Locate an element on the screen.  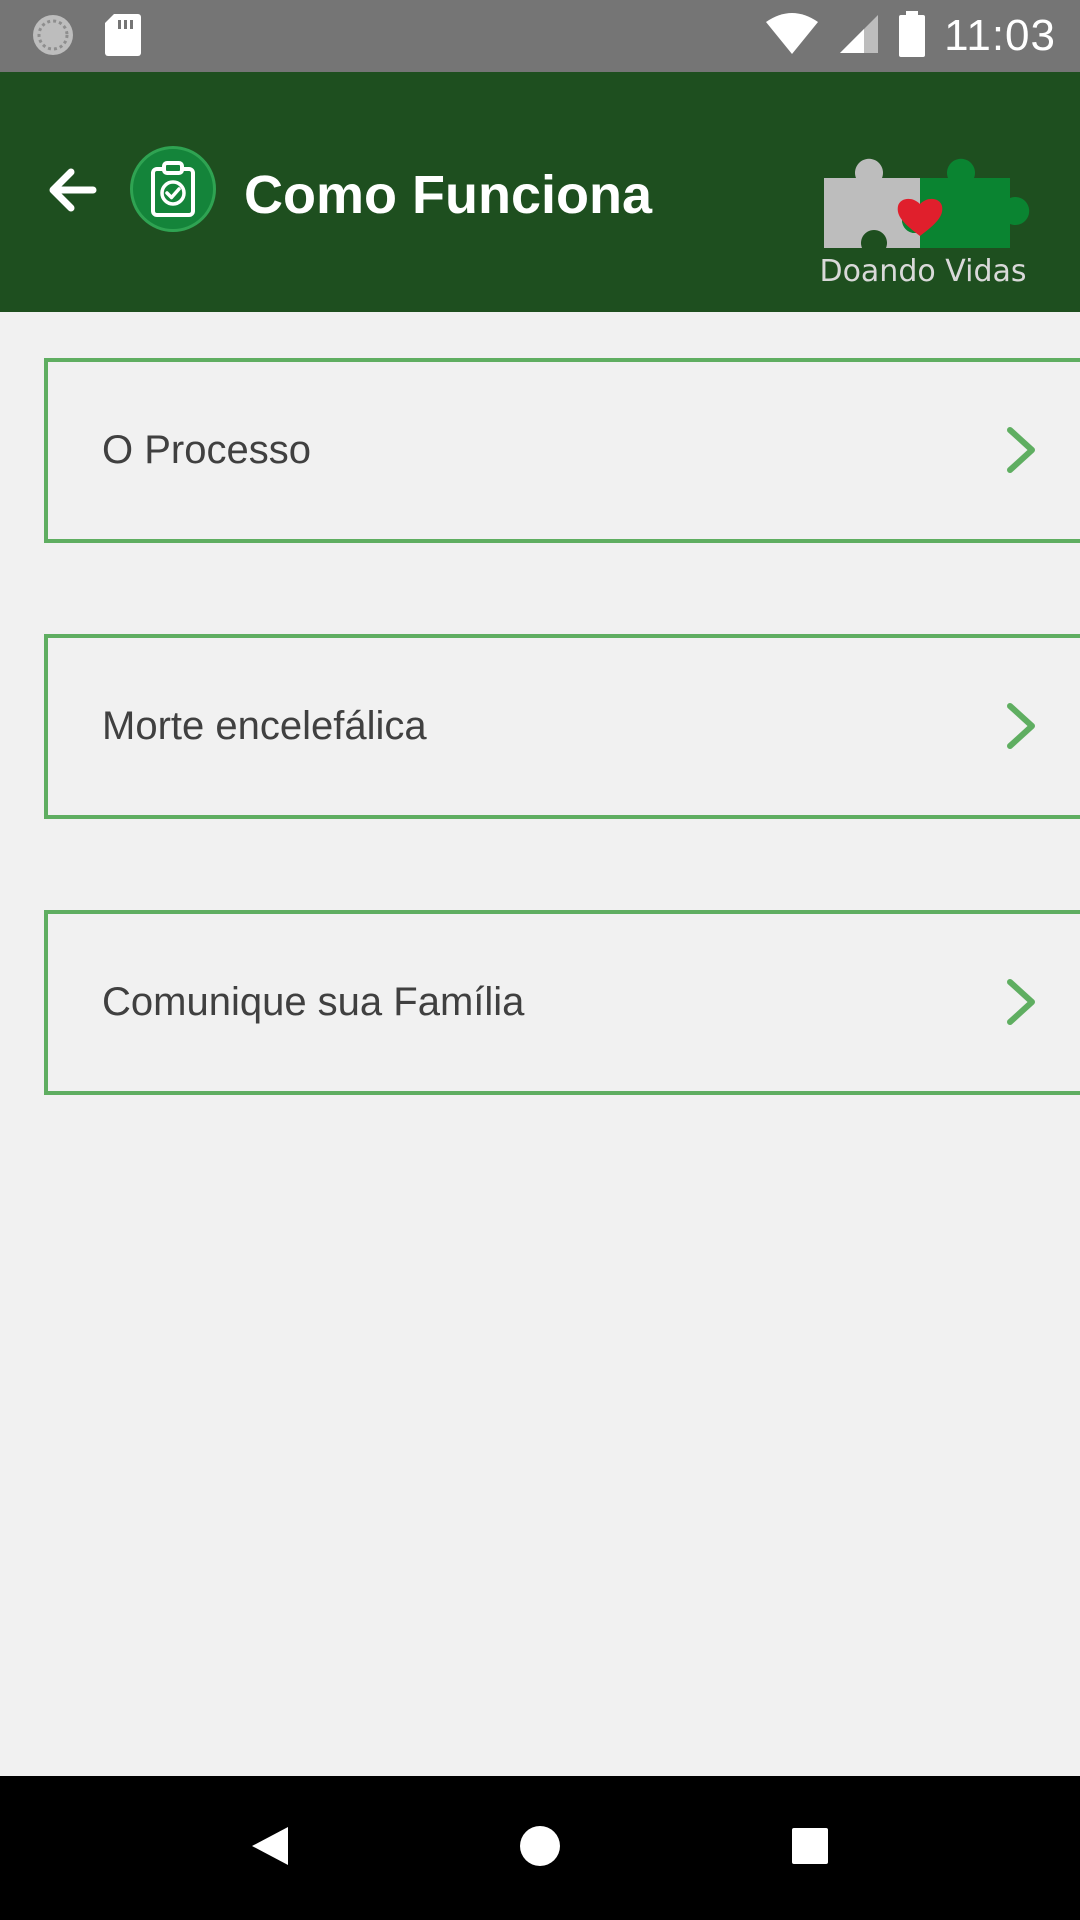
nav-recents-button is located at coordinates (810, 1848).